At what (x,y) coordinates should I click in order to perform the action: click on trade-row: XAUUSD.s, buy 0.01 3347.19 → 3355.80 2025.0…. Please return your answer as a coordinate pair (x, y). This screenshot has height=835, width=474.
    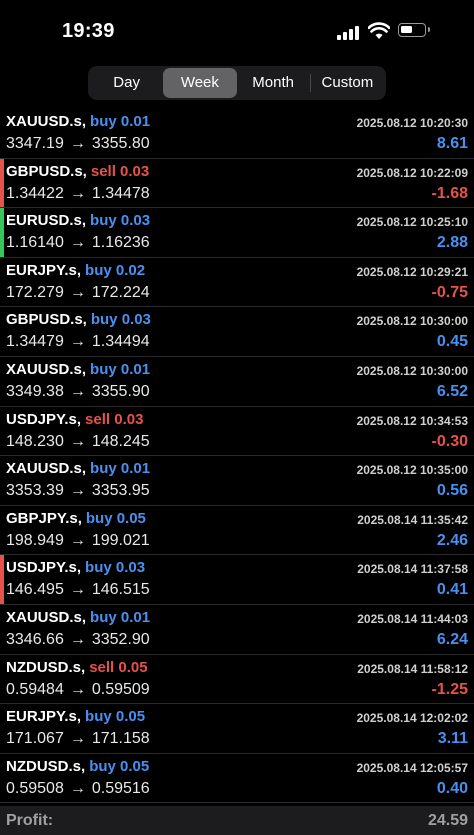
    Looking at the image, I should click on (237, 134).